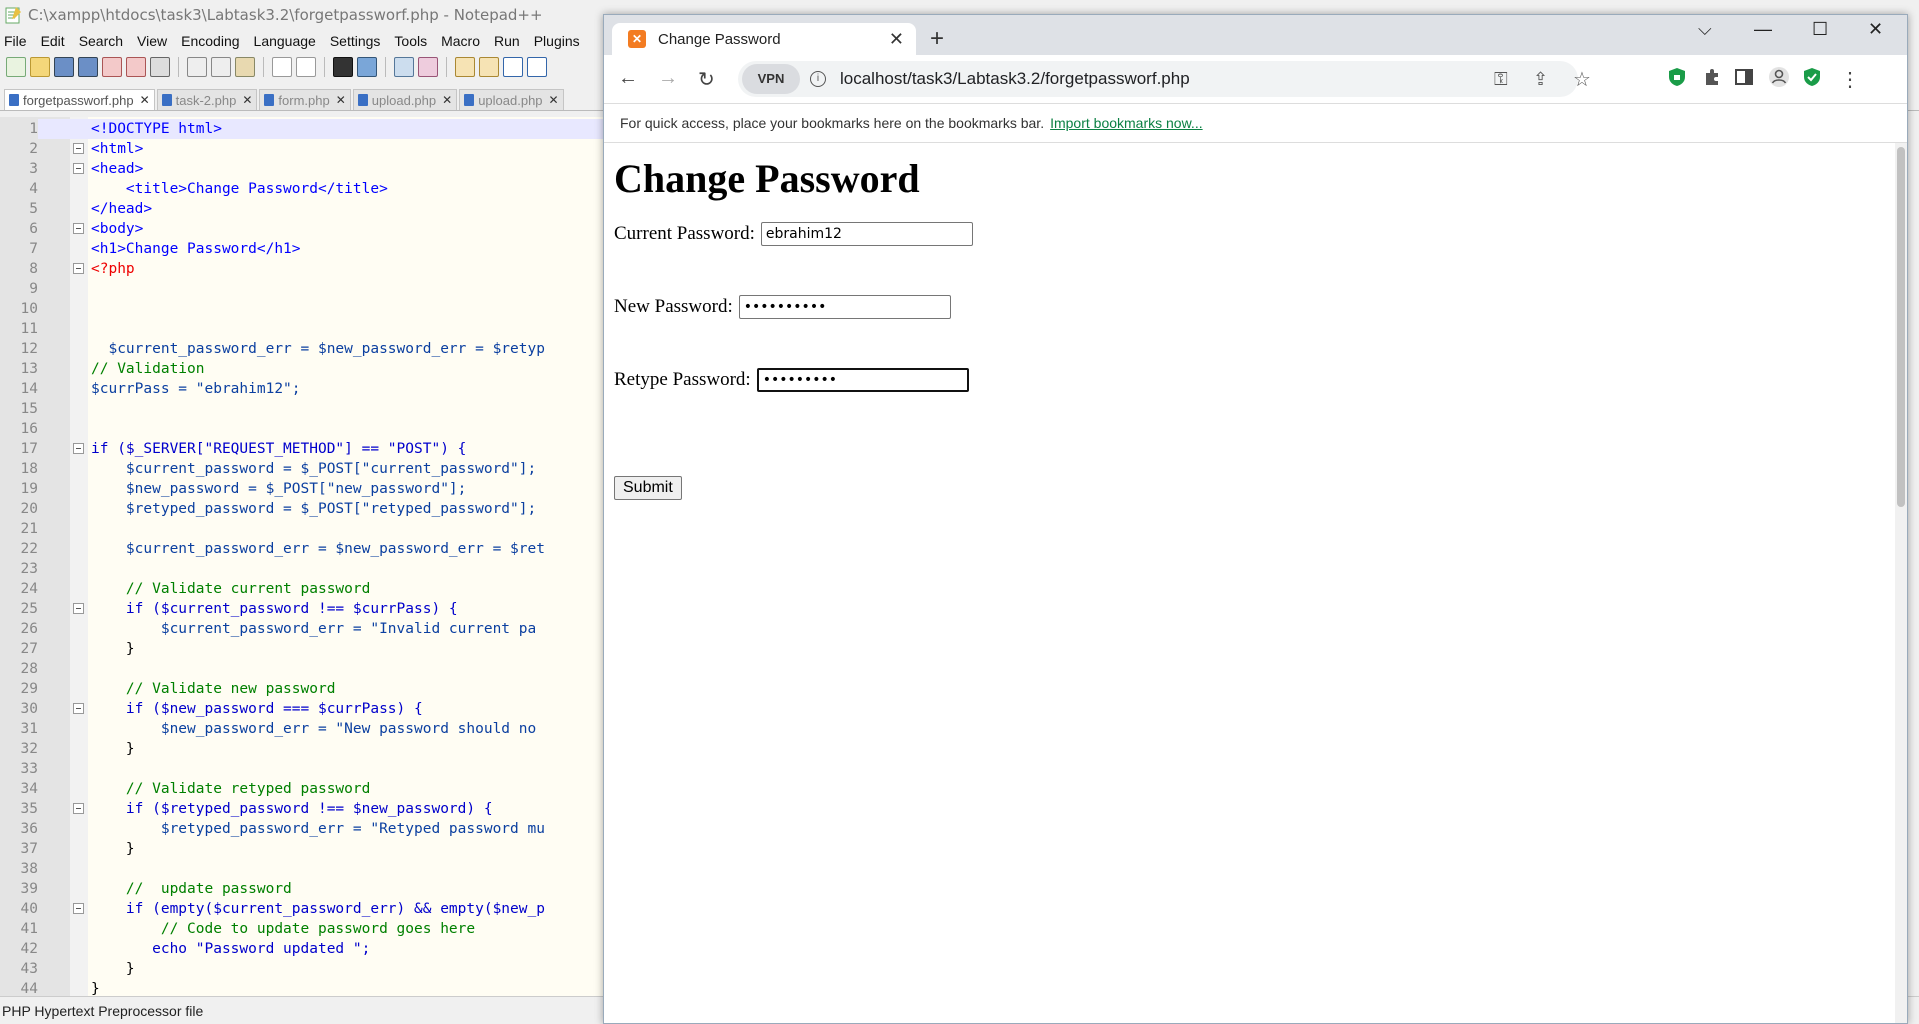 Image resolution: width=1919 pixels, height=1024 pixels. Describe the element at coordinates (1850, 79) in the screenshot. I see `kebab-menu-icon: ⋮` at that location.